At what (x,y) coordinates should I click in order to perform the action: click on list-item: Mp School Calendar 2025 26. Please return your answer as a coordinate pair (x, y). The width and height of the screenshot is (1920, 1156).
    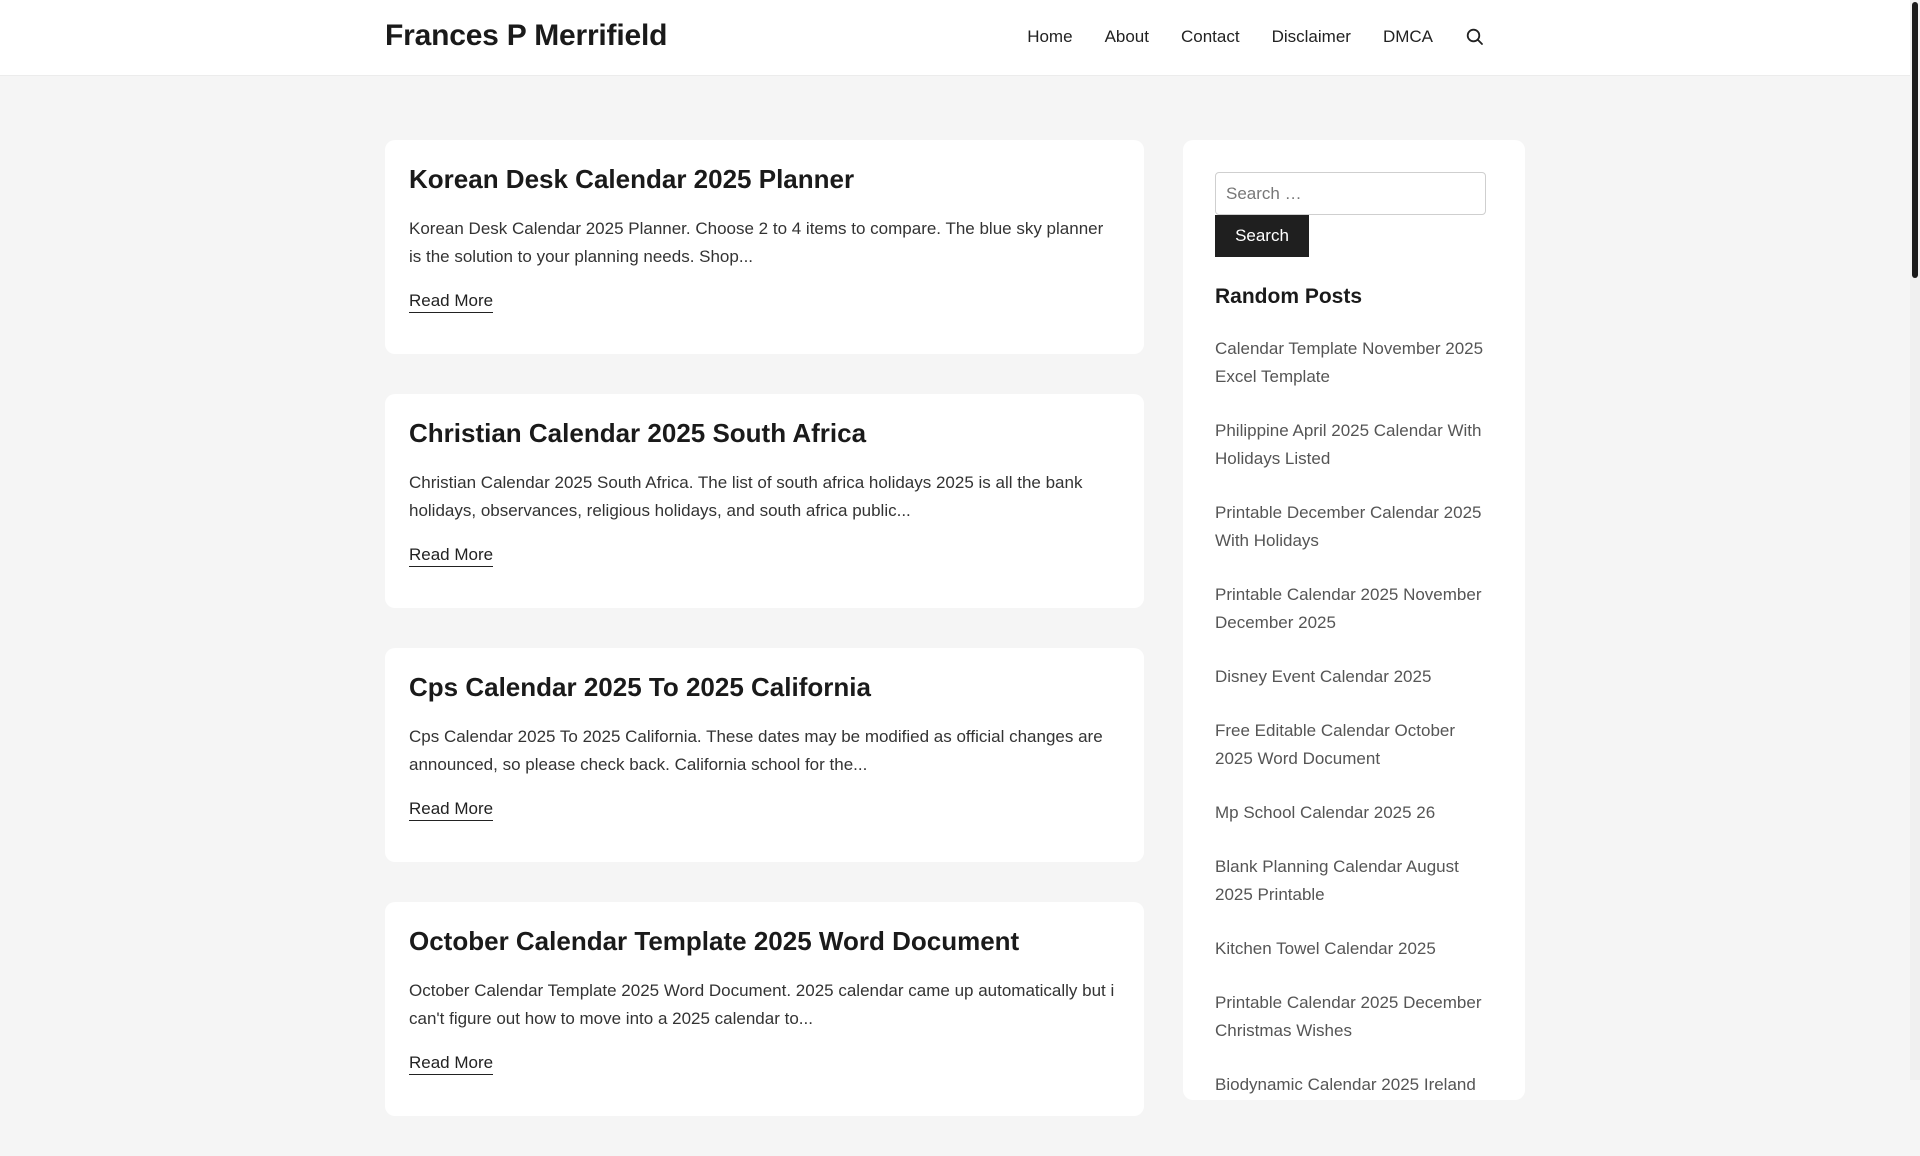
    Looking at the image, I should click on (1350, 813).